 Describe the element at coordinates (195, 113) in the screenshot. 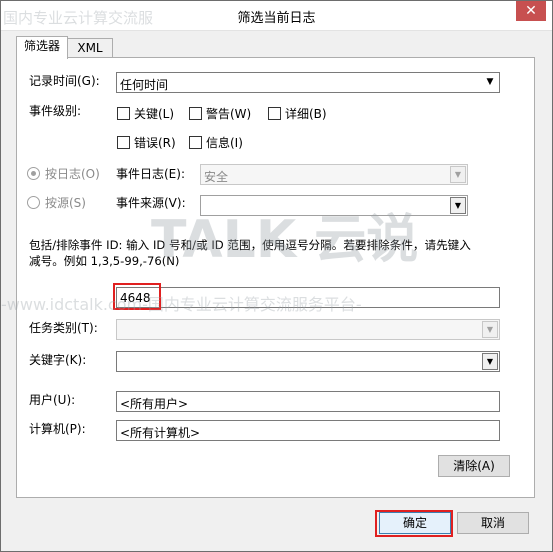

I see `warning-checkbox` at that location.